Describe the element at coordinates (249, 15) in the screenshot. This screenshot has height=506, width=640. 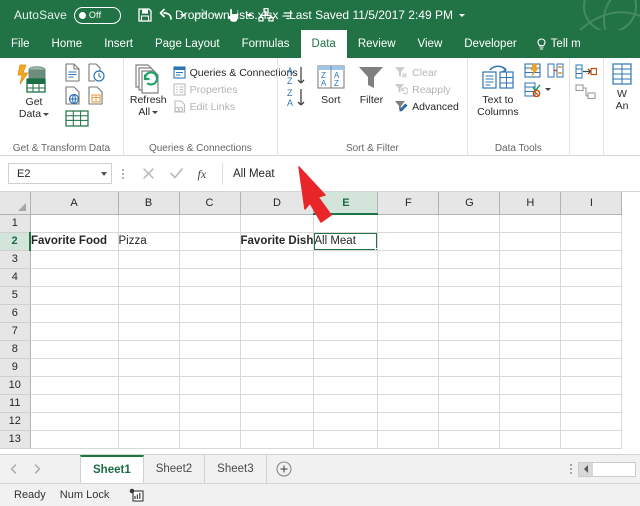
I see `touch-mode-chevron-down-icon` at that location.